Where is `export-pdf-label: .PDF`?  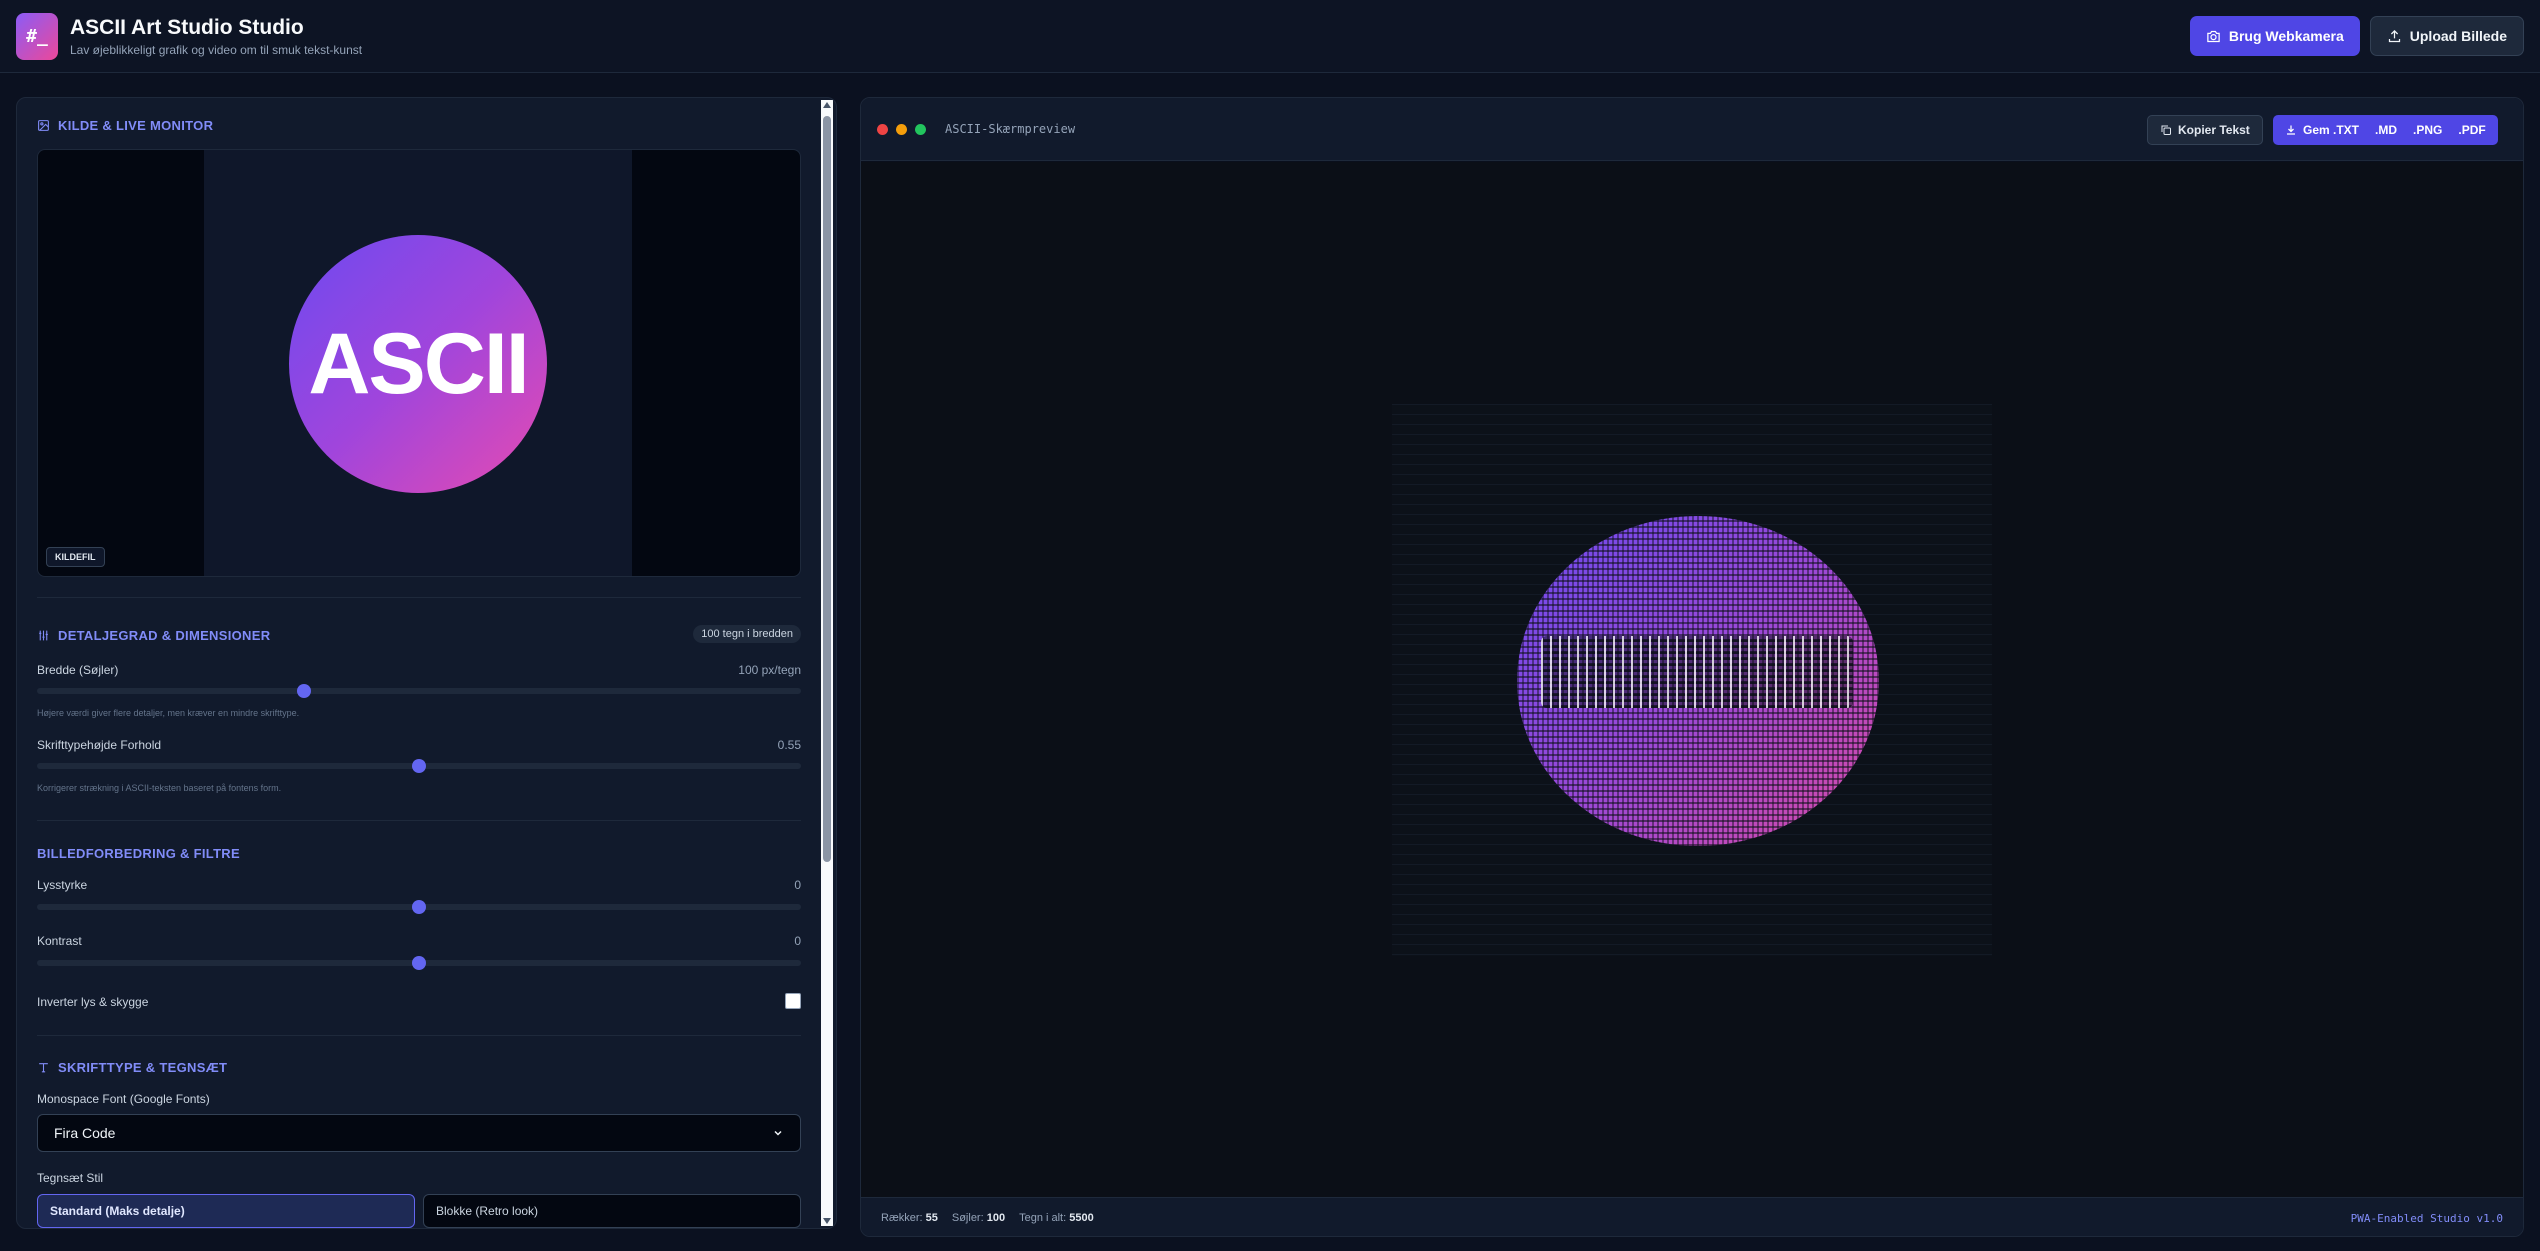 export-pdf-label: .PDF is located at coordinates (2472, 130).